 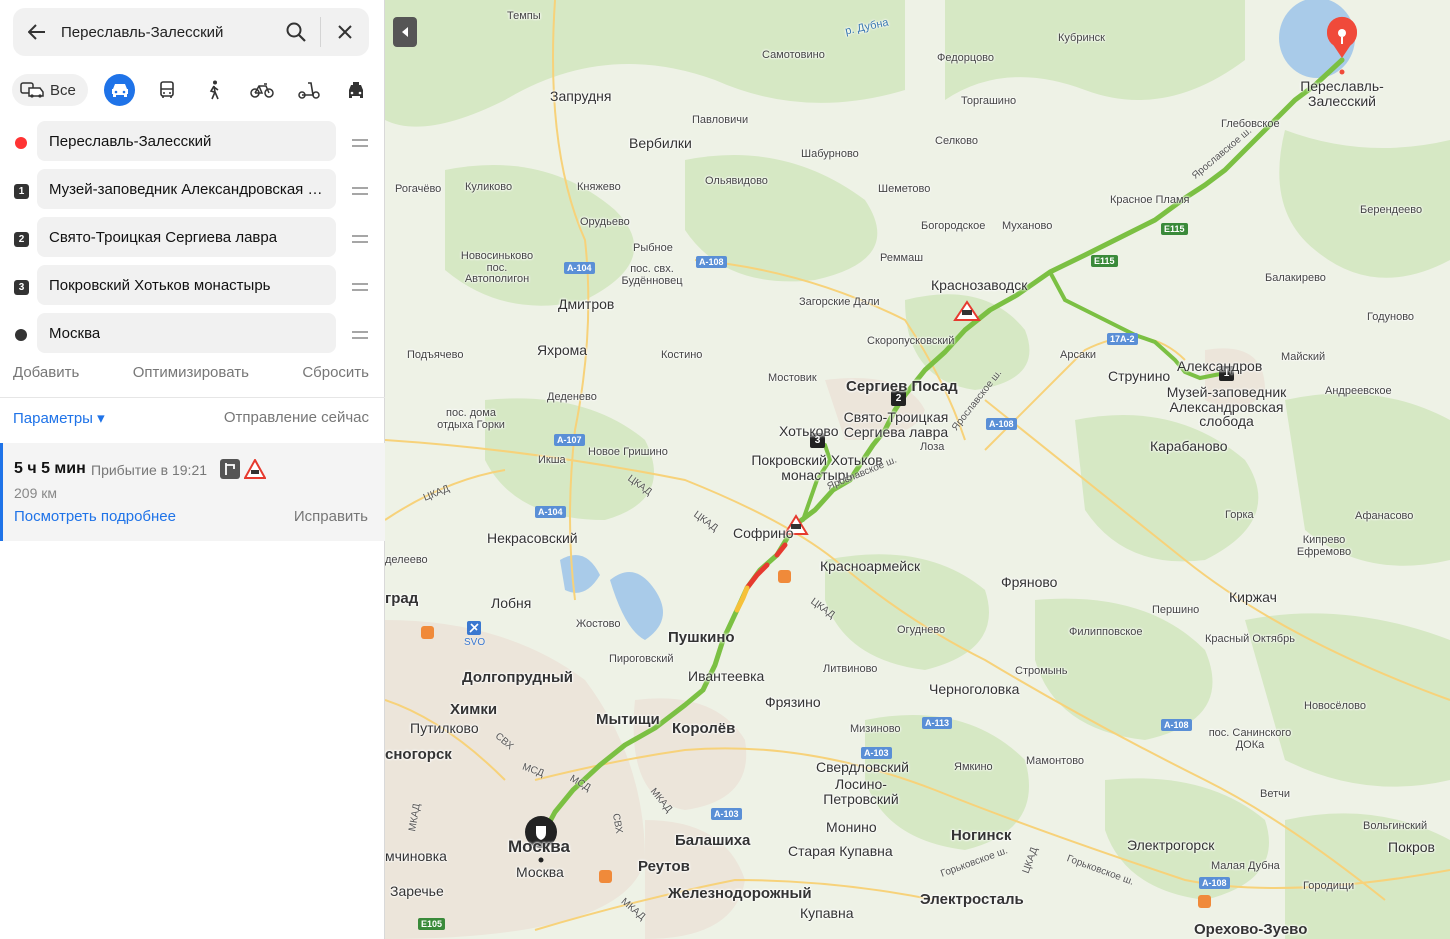 What do you see at coordinates (166, 32) in the screenshot?
I see `search-input: Переславль-Залесский` at bounding box center [166, 32].